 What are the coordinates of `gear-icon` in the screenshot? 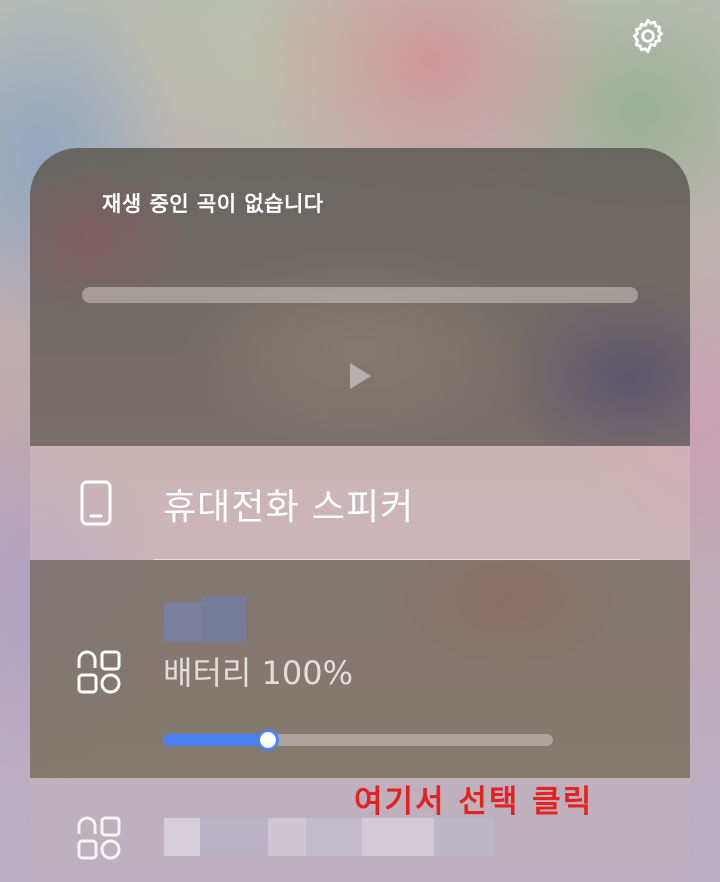 It's located at (648, 36).